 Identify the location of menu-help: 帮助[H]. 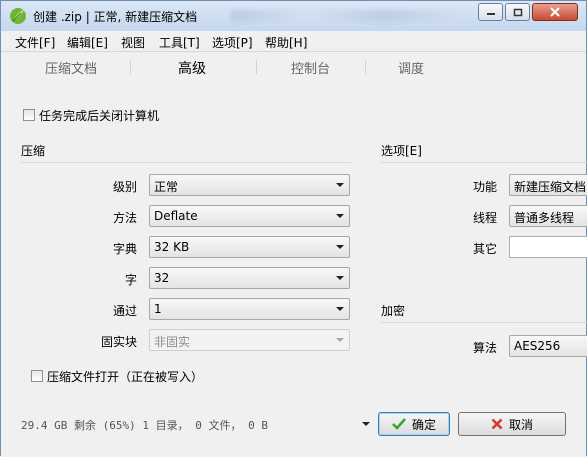
(286, 42).